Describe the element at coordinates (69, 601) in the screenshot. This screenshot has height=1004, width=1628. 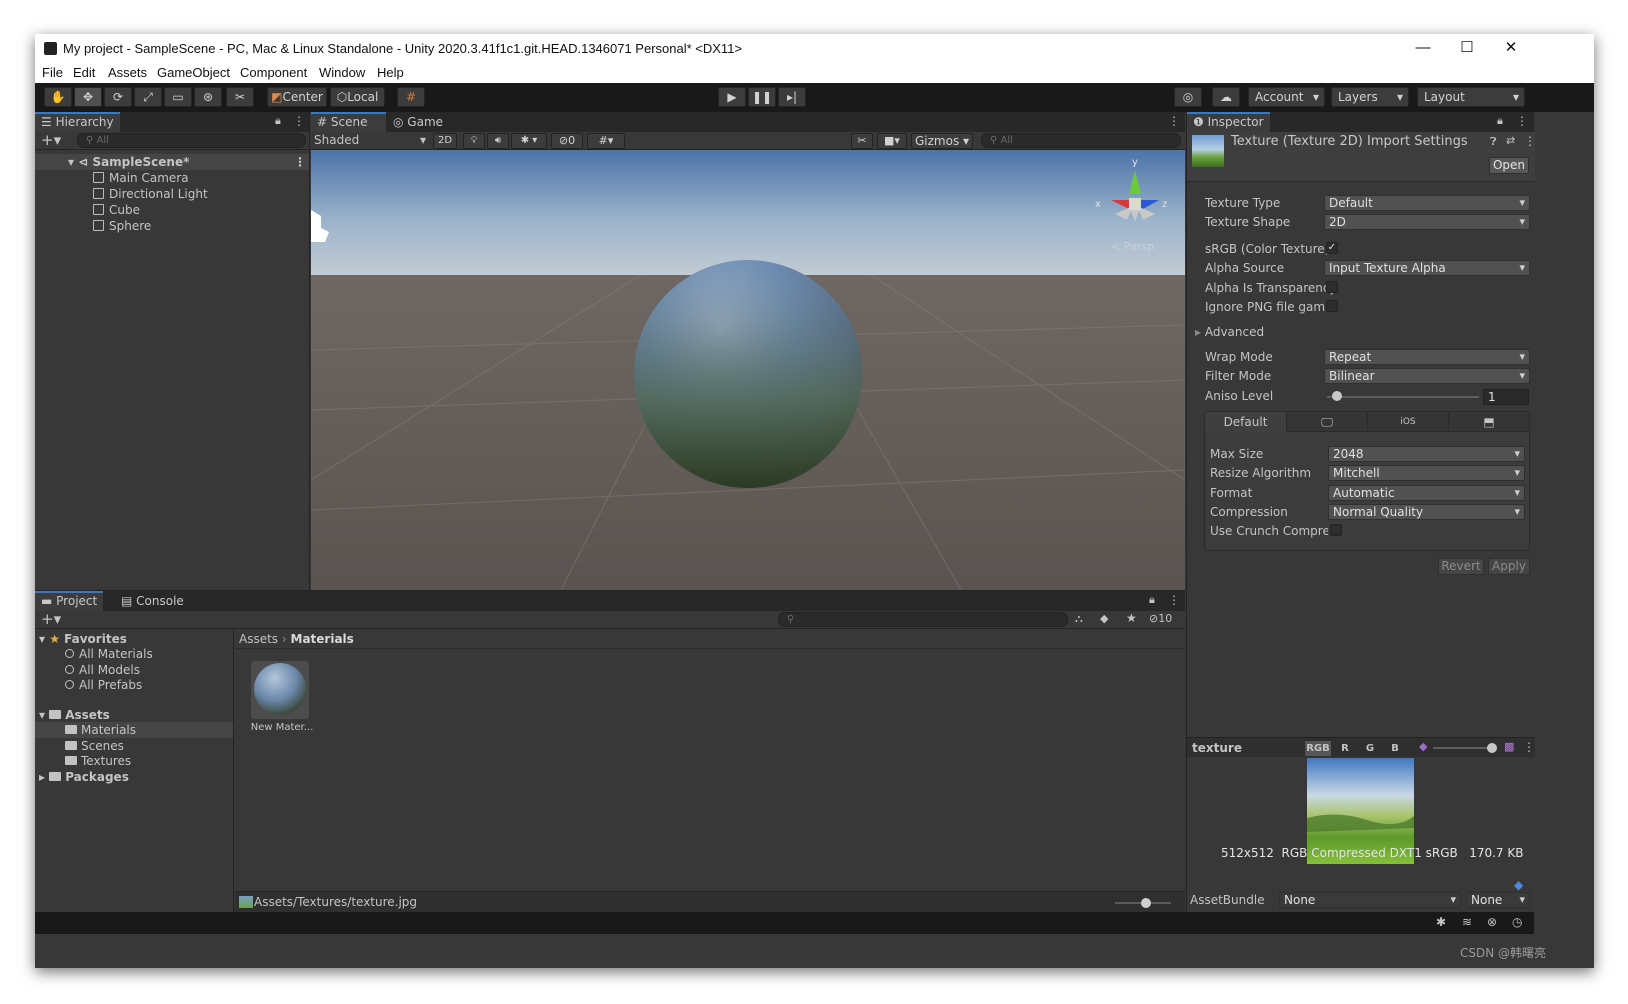
I see `tab-project: ▬ Project` at that location.